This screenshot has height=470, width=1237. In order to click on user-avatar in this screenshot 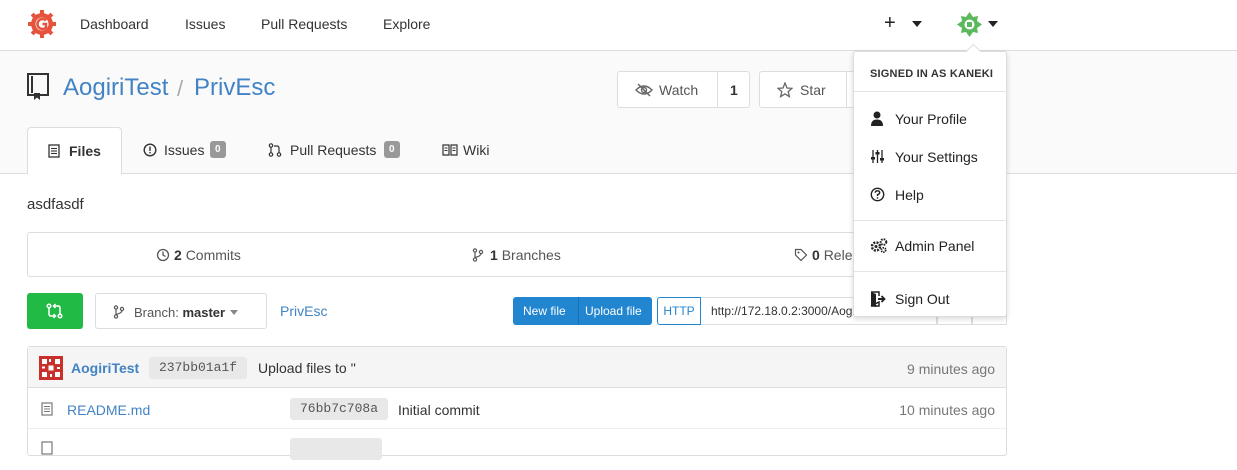, I will do `click(969, 24)`.